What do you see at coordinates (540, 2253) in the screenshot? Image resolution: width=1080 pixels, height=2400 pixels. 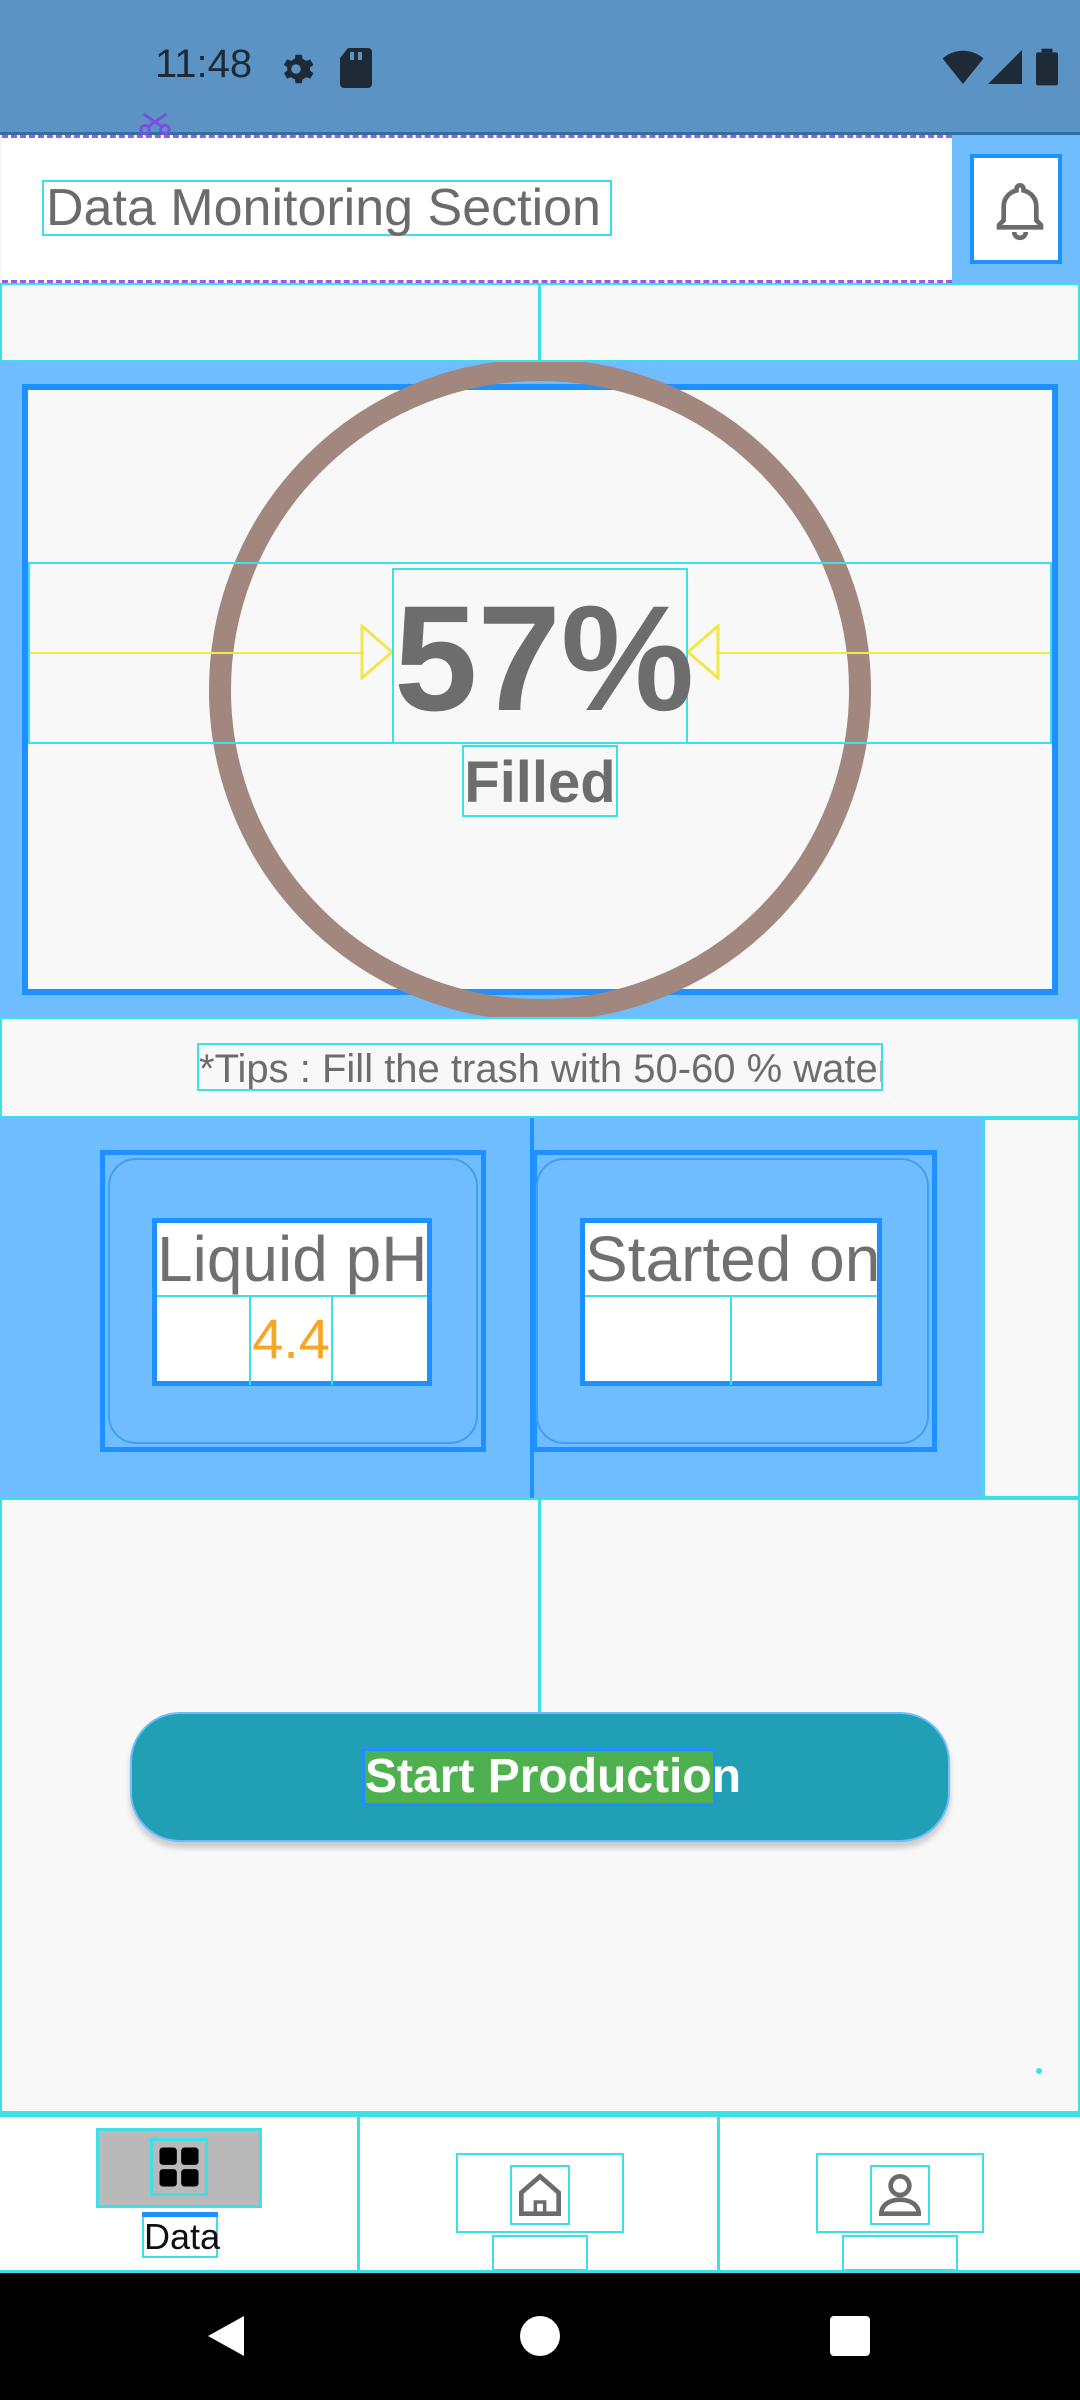 I see `nav-home-label-box` at bounding box center [540, 2253].